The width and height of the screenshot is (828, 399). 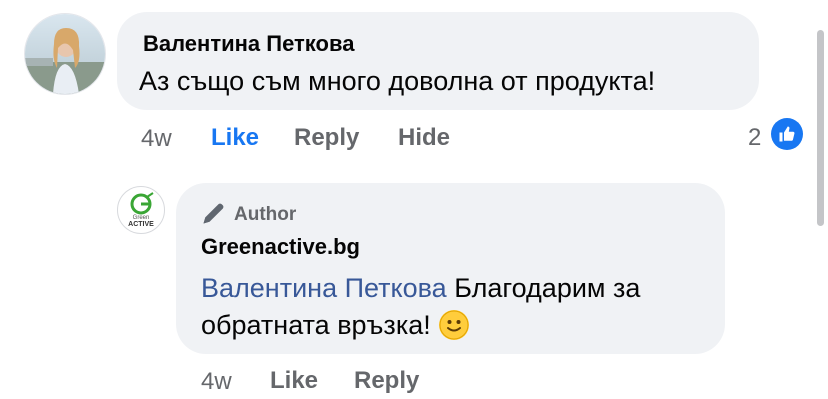 I want to click on reaction-count: 2, so click(x=754, y=138).